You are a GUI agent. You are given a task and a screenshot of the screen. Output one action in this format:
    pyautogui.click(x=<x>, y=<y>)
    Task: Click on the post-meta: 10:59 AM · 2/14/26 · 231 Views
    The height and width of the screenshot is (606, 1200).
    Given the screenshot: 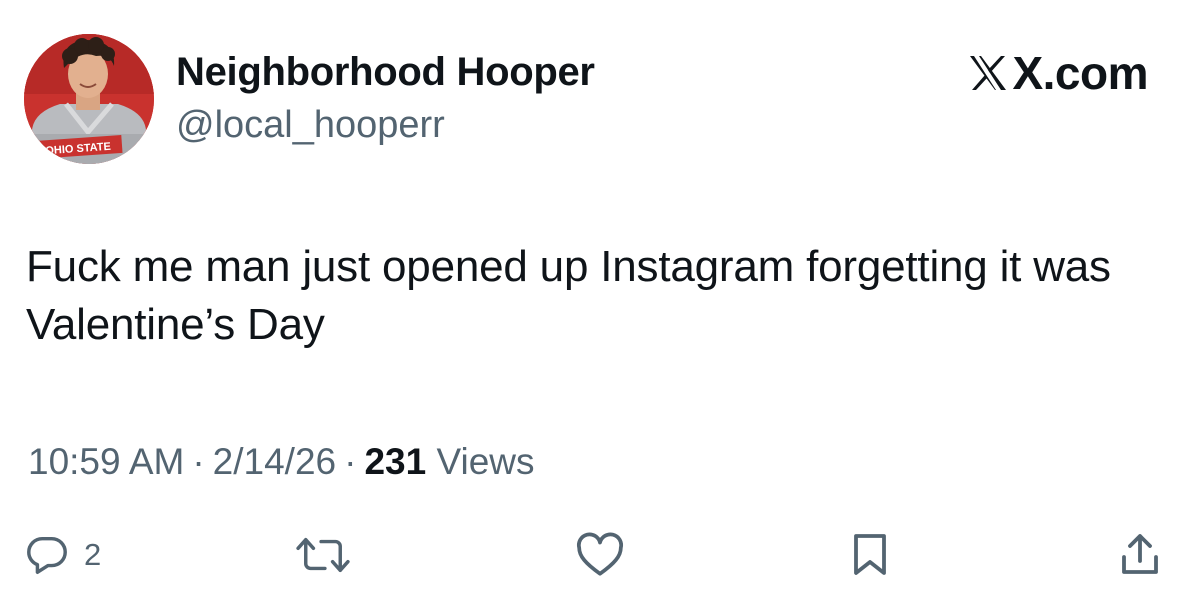 What is the action you would take?
    pyautogui.click(x=281, y=462)
    